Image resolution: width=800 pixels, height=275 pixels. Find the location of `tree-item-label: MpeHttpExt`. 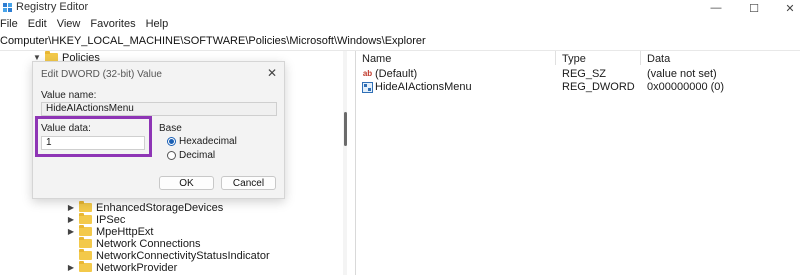

tree-item-label: MpeHttpExt is located at coordinates (125, 231).